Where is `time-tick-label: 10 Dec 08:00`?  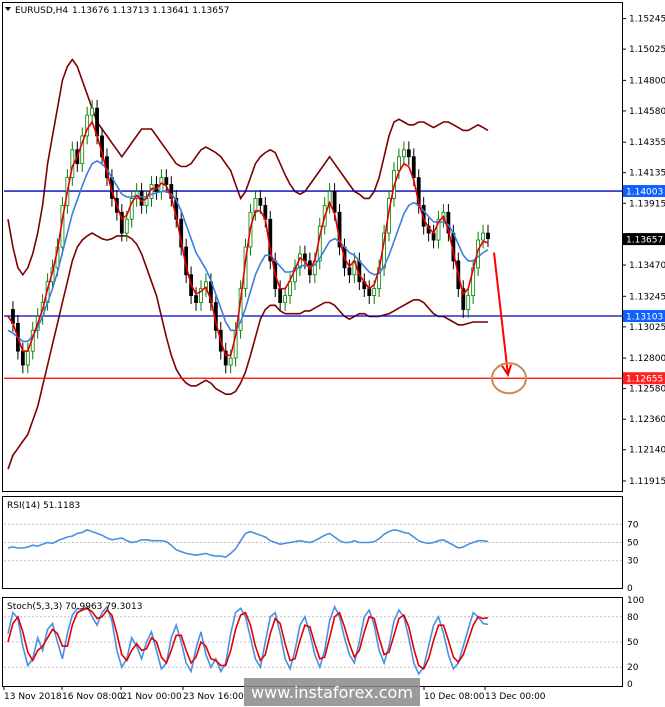
time-tick-label: 10 Dec 08:00 is located at coordinates (454, 697).